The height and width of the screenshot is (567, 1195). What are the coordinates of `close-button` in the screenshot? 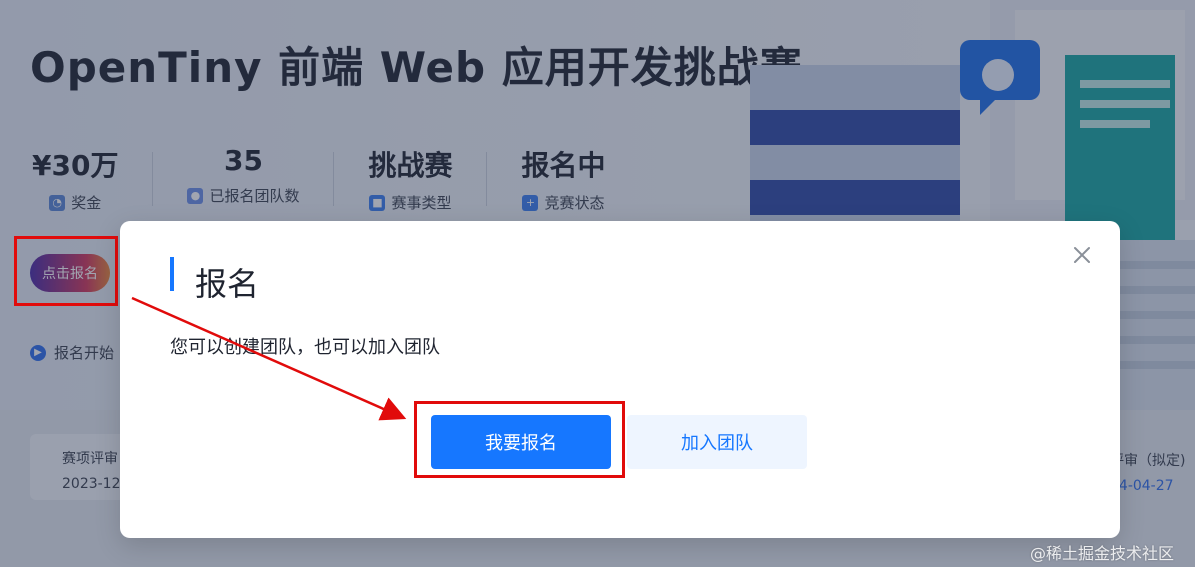 It's located at (1082, 255).